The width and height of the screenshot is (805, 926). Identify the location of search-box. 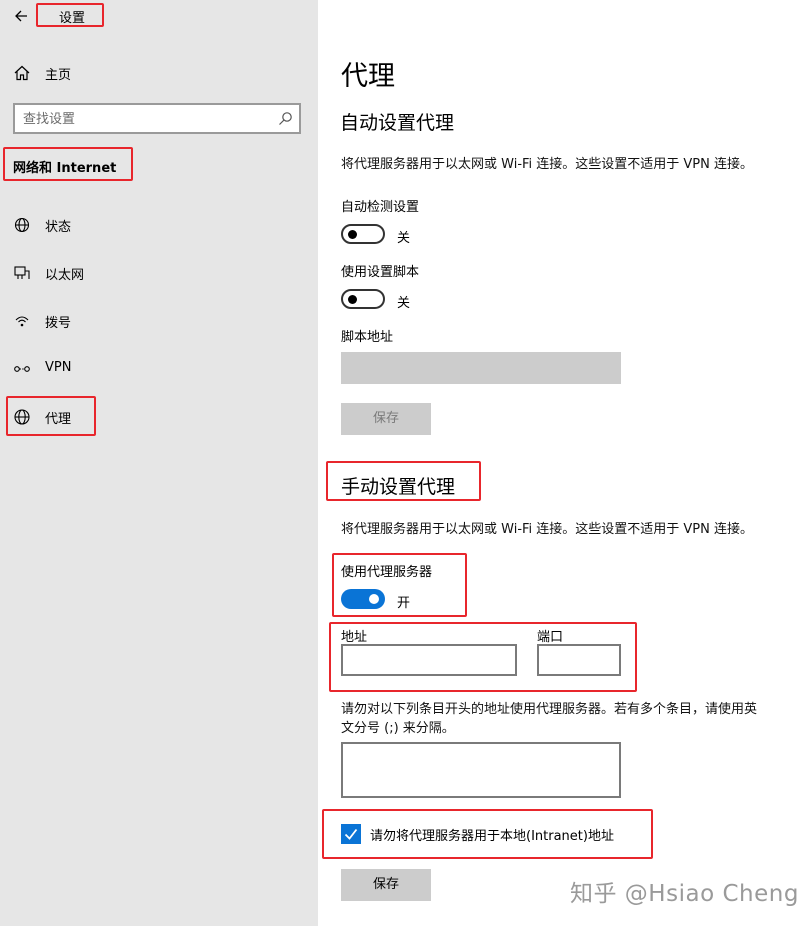
(157, 118).